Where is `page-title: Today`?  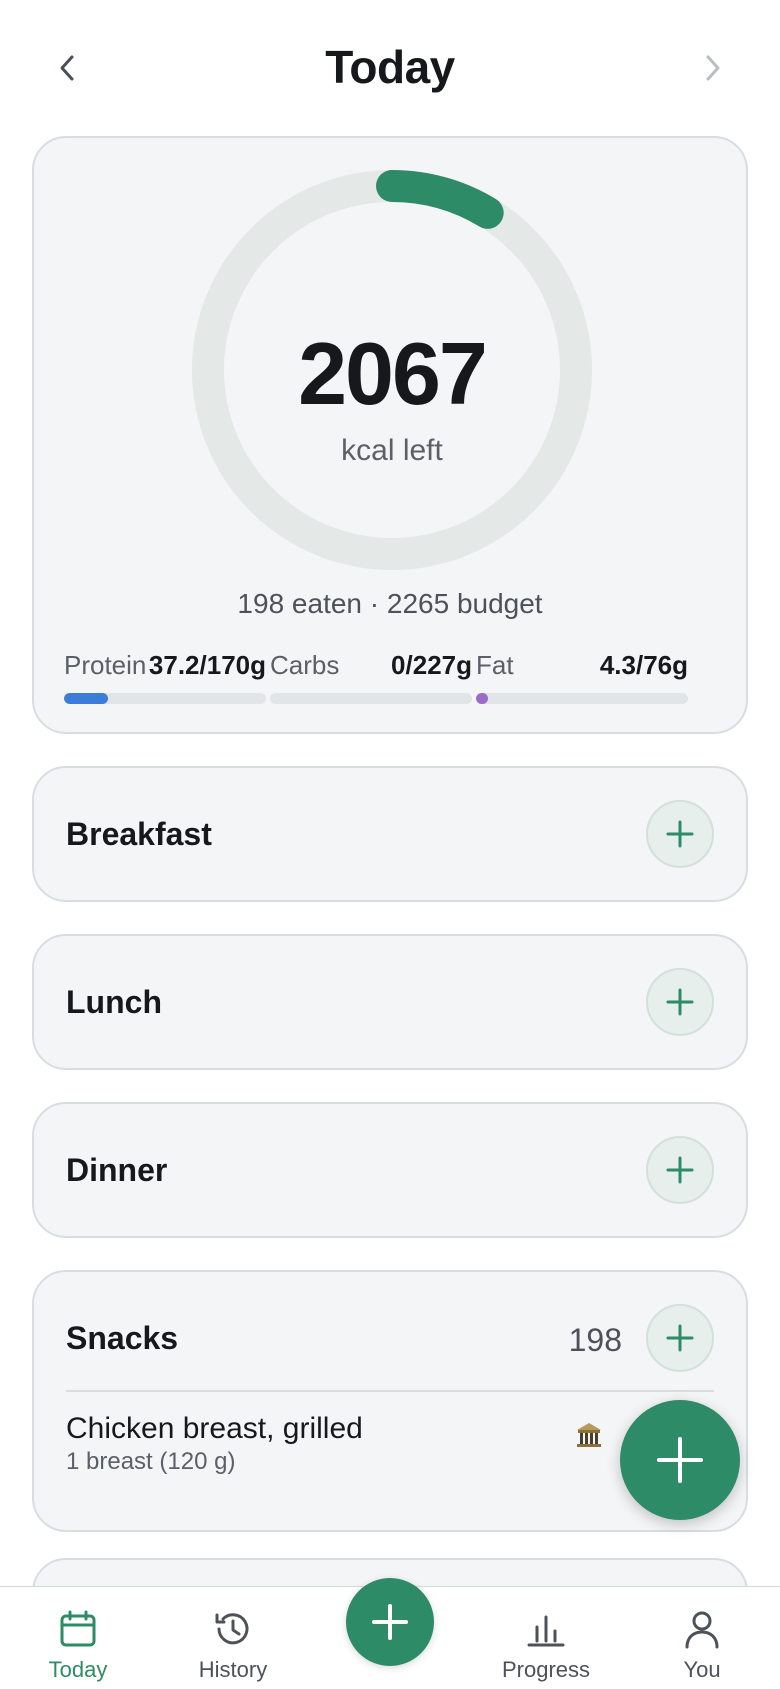
page-title: Today is located at coordinates (390, 67).